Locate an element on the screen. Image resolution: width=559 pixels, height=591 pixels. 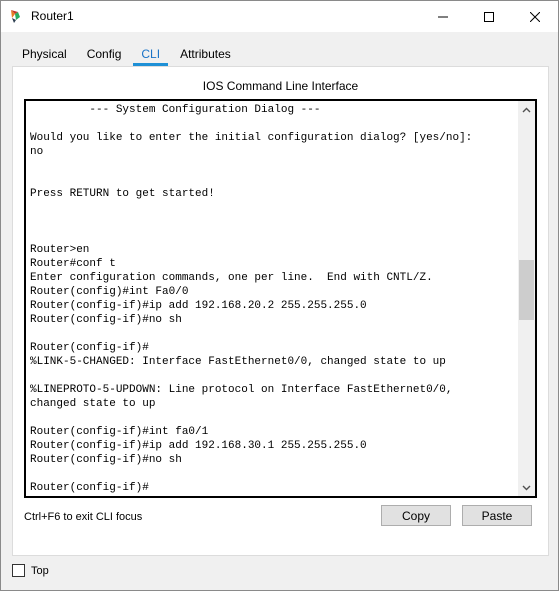
chevron-down-icon is located at coordinates (526, 487).